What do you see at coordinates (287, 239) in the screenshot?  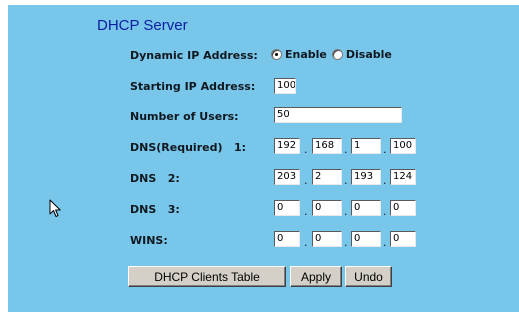 I see `wins-octet-1: 0` at bounding box center [287, 239].